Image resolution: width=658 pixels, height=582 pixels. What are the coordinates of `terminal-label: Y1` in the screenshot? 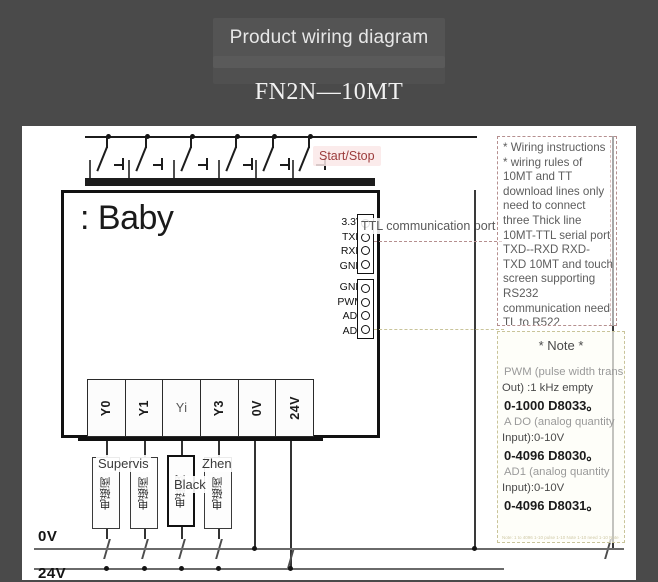 It's located at (144, 408).